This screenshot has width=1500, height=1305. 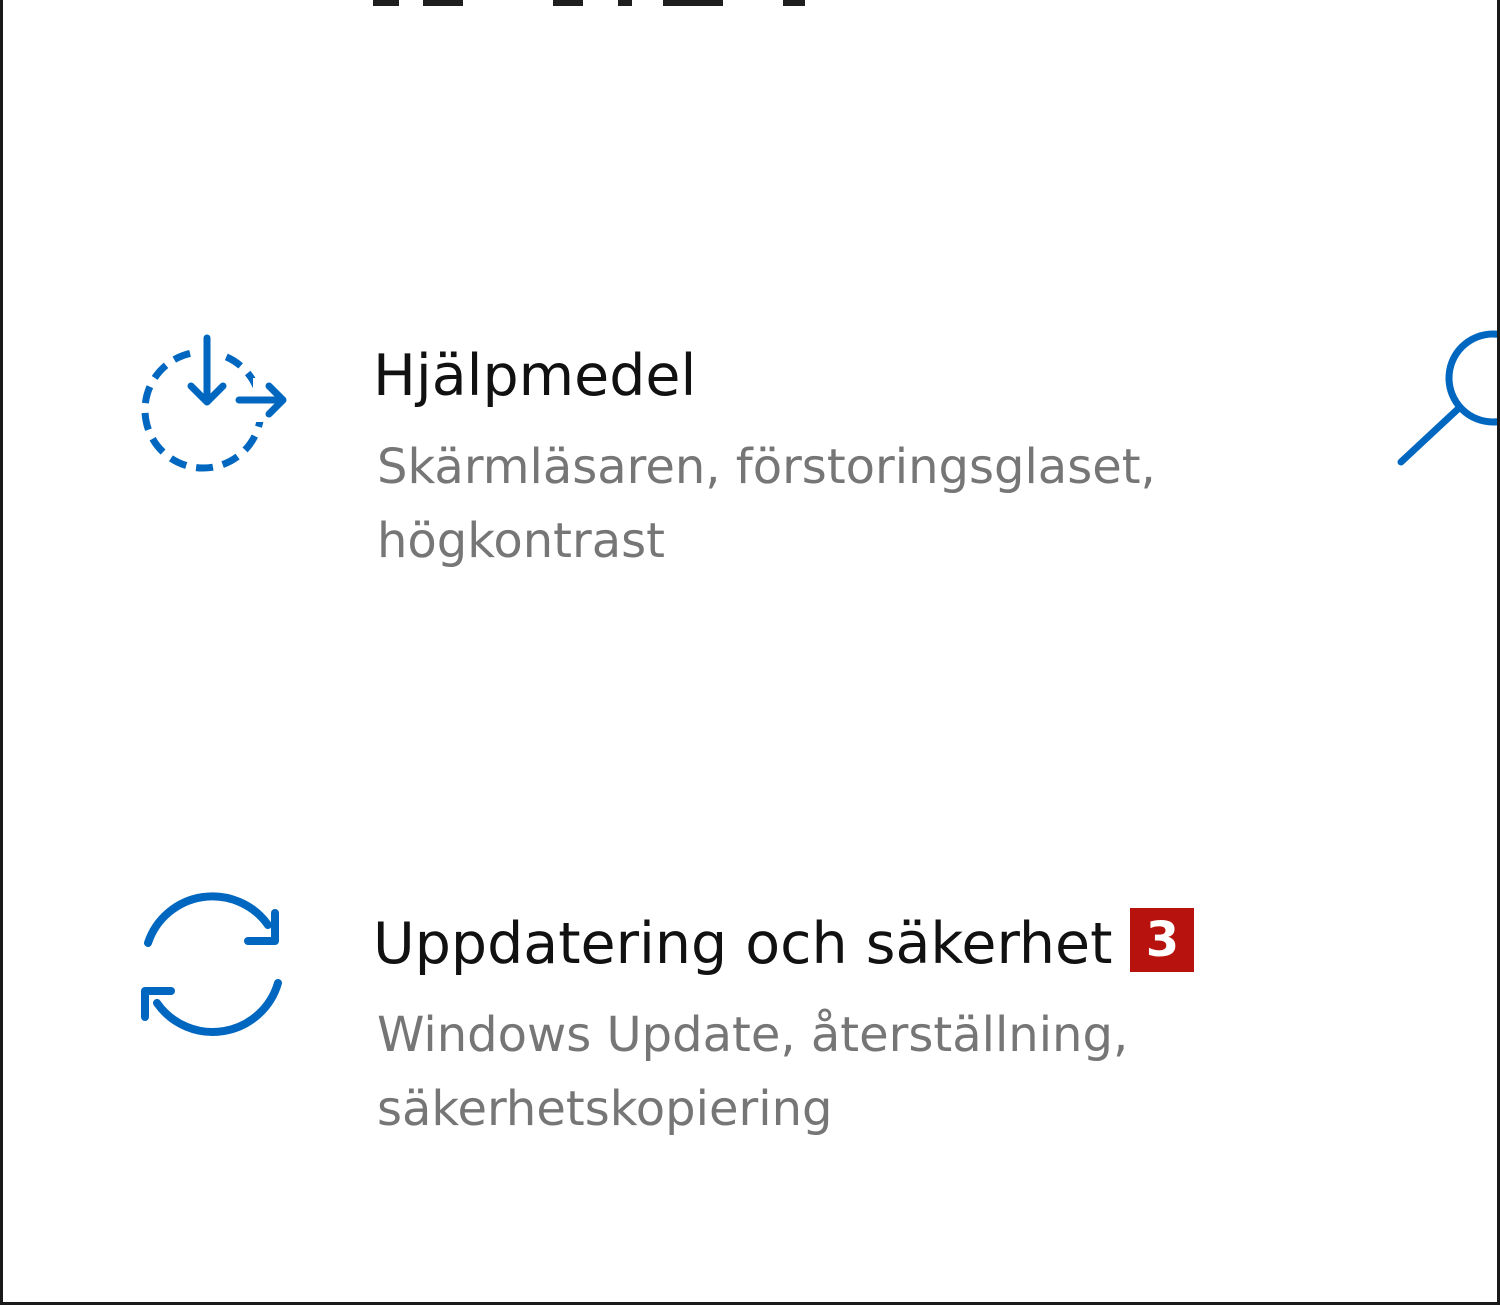 What do you see at coordinates (605, 1109) in the screenshot?
I see `tile-description-line2: säkerhetskopiering` at bounding box center [605, 1109].